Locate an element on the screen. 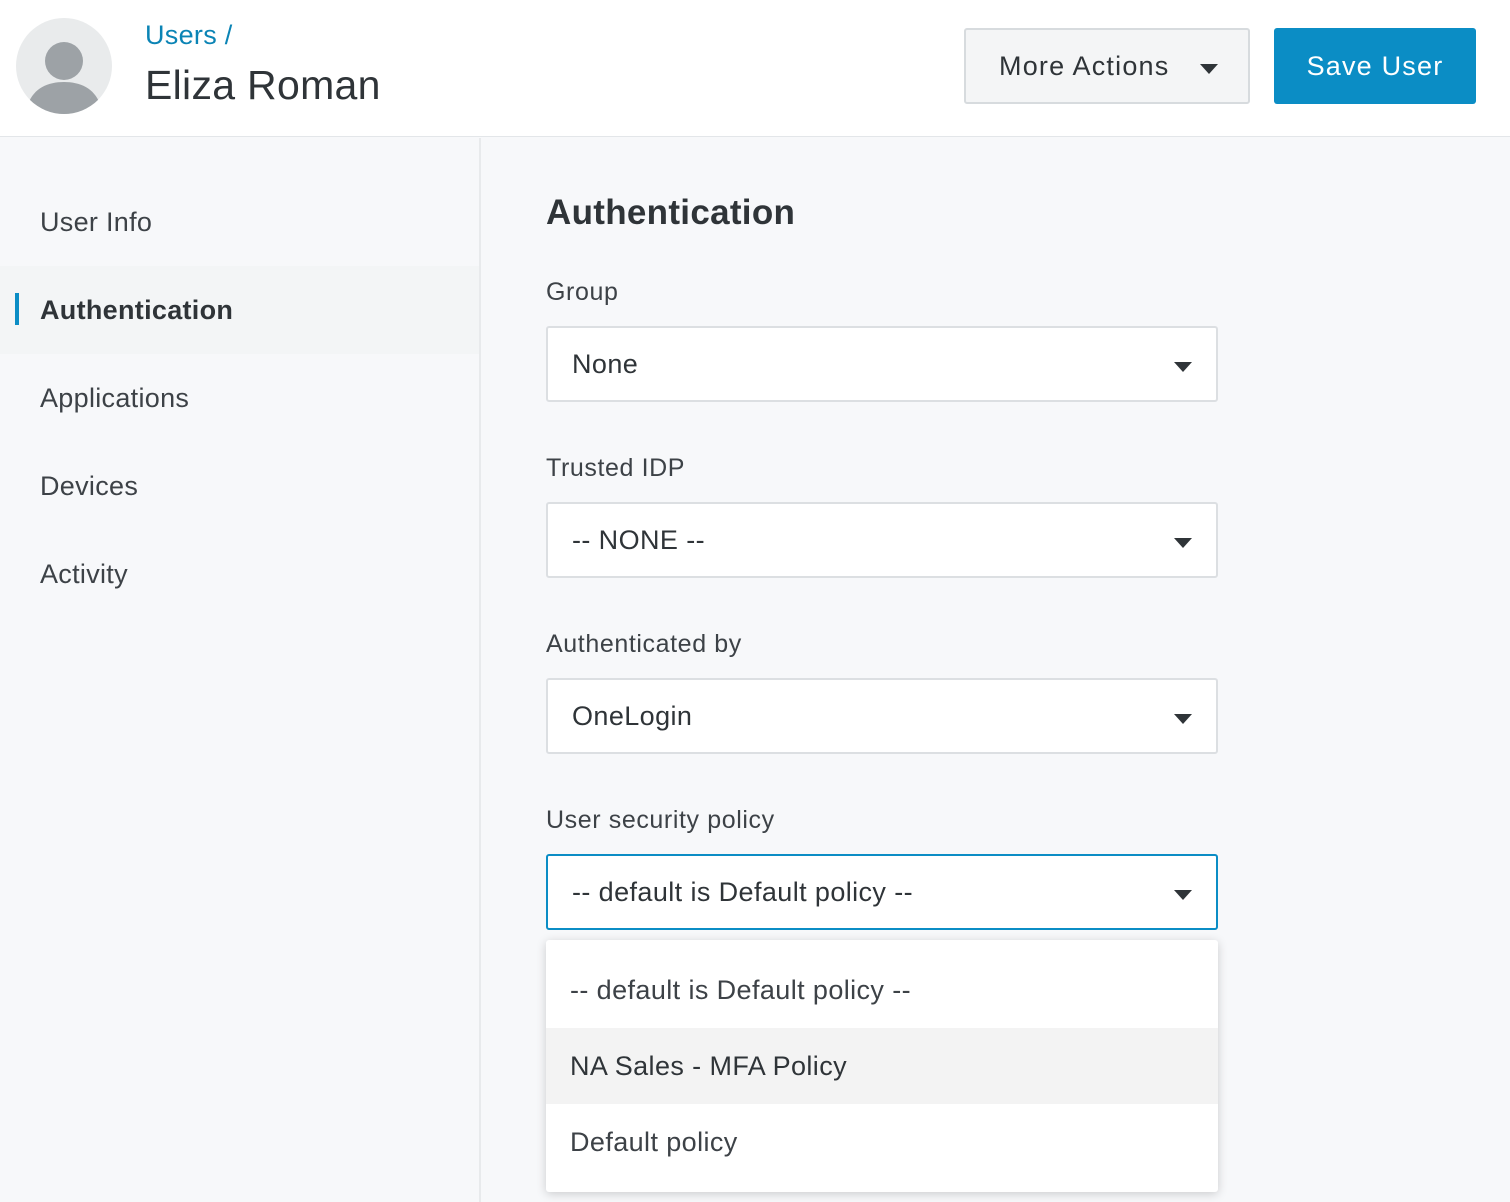 Image resolution: width=1510 pixels, height=1202 pixels. save-user-button: Save User is located at coordinates (1375, 66).